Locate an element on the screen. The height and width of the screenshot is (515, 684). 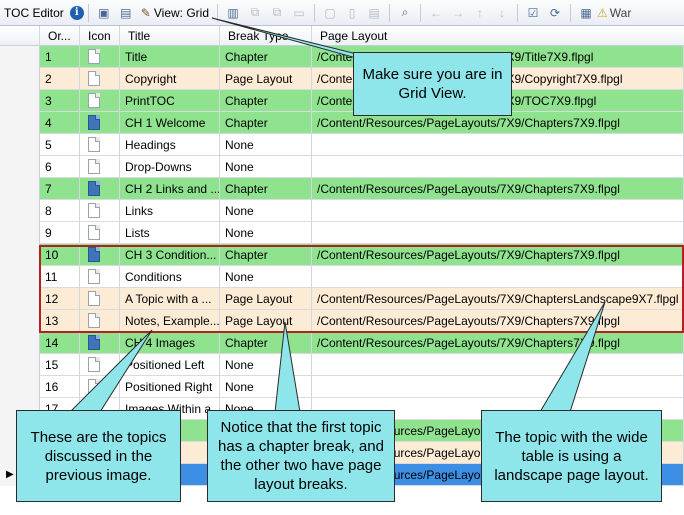
landscape-pointer is located at coordinates (572, 357).